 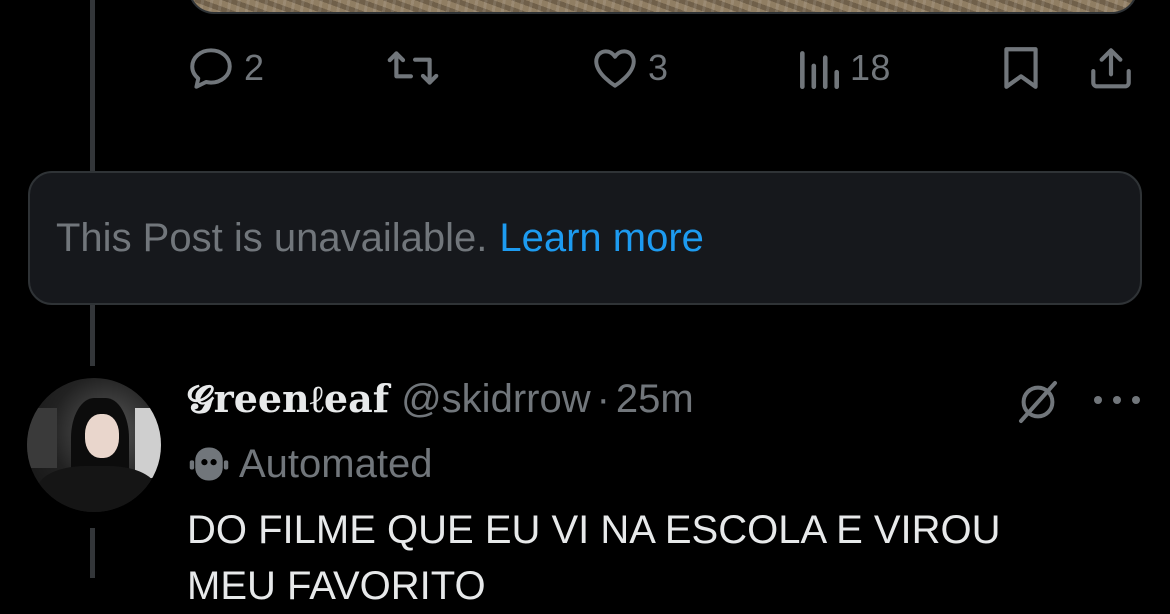 I want to click on avatar-shirt, so click(x=97, y=489).